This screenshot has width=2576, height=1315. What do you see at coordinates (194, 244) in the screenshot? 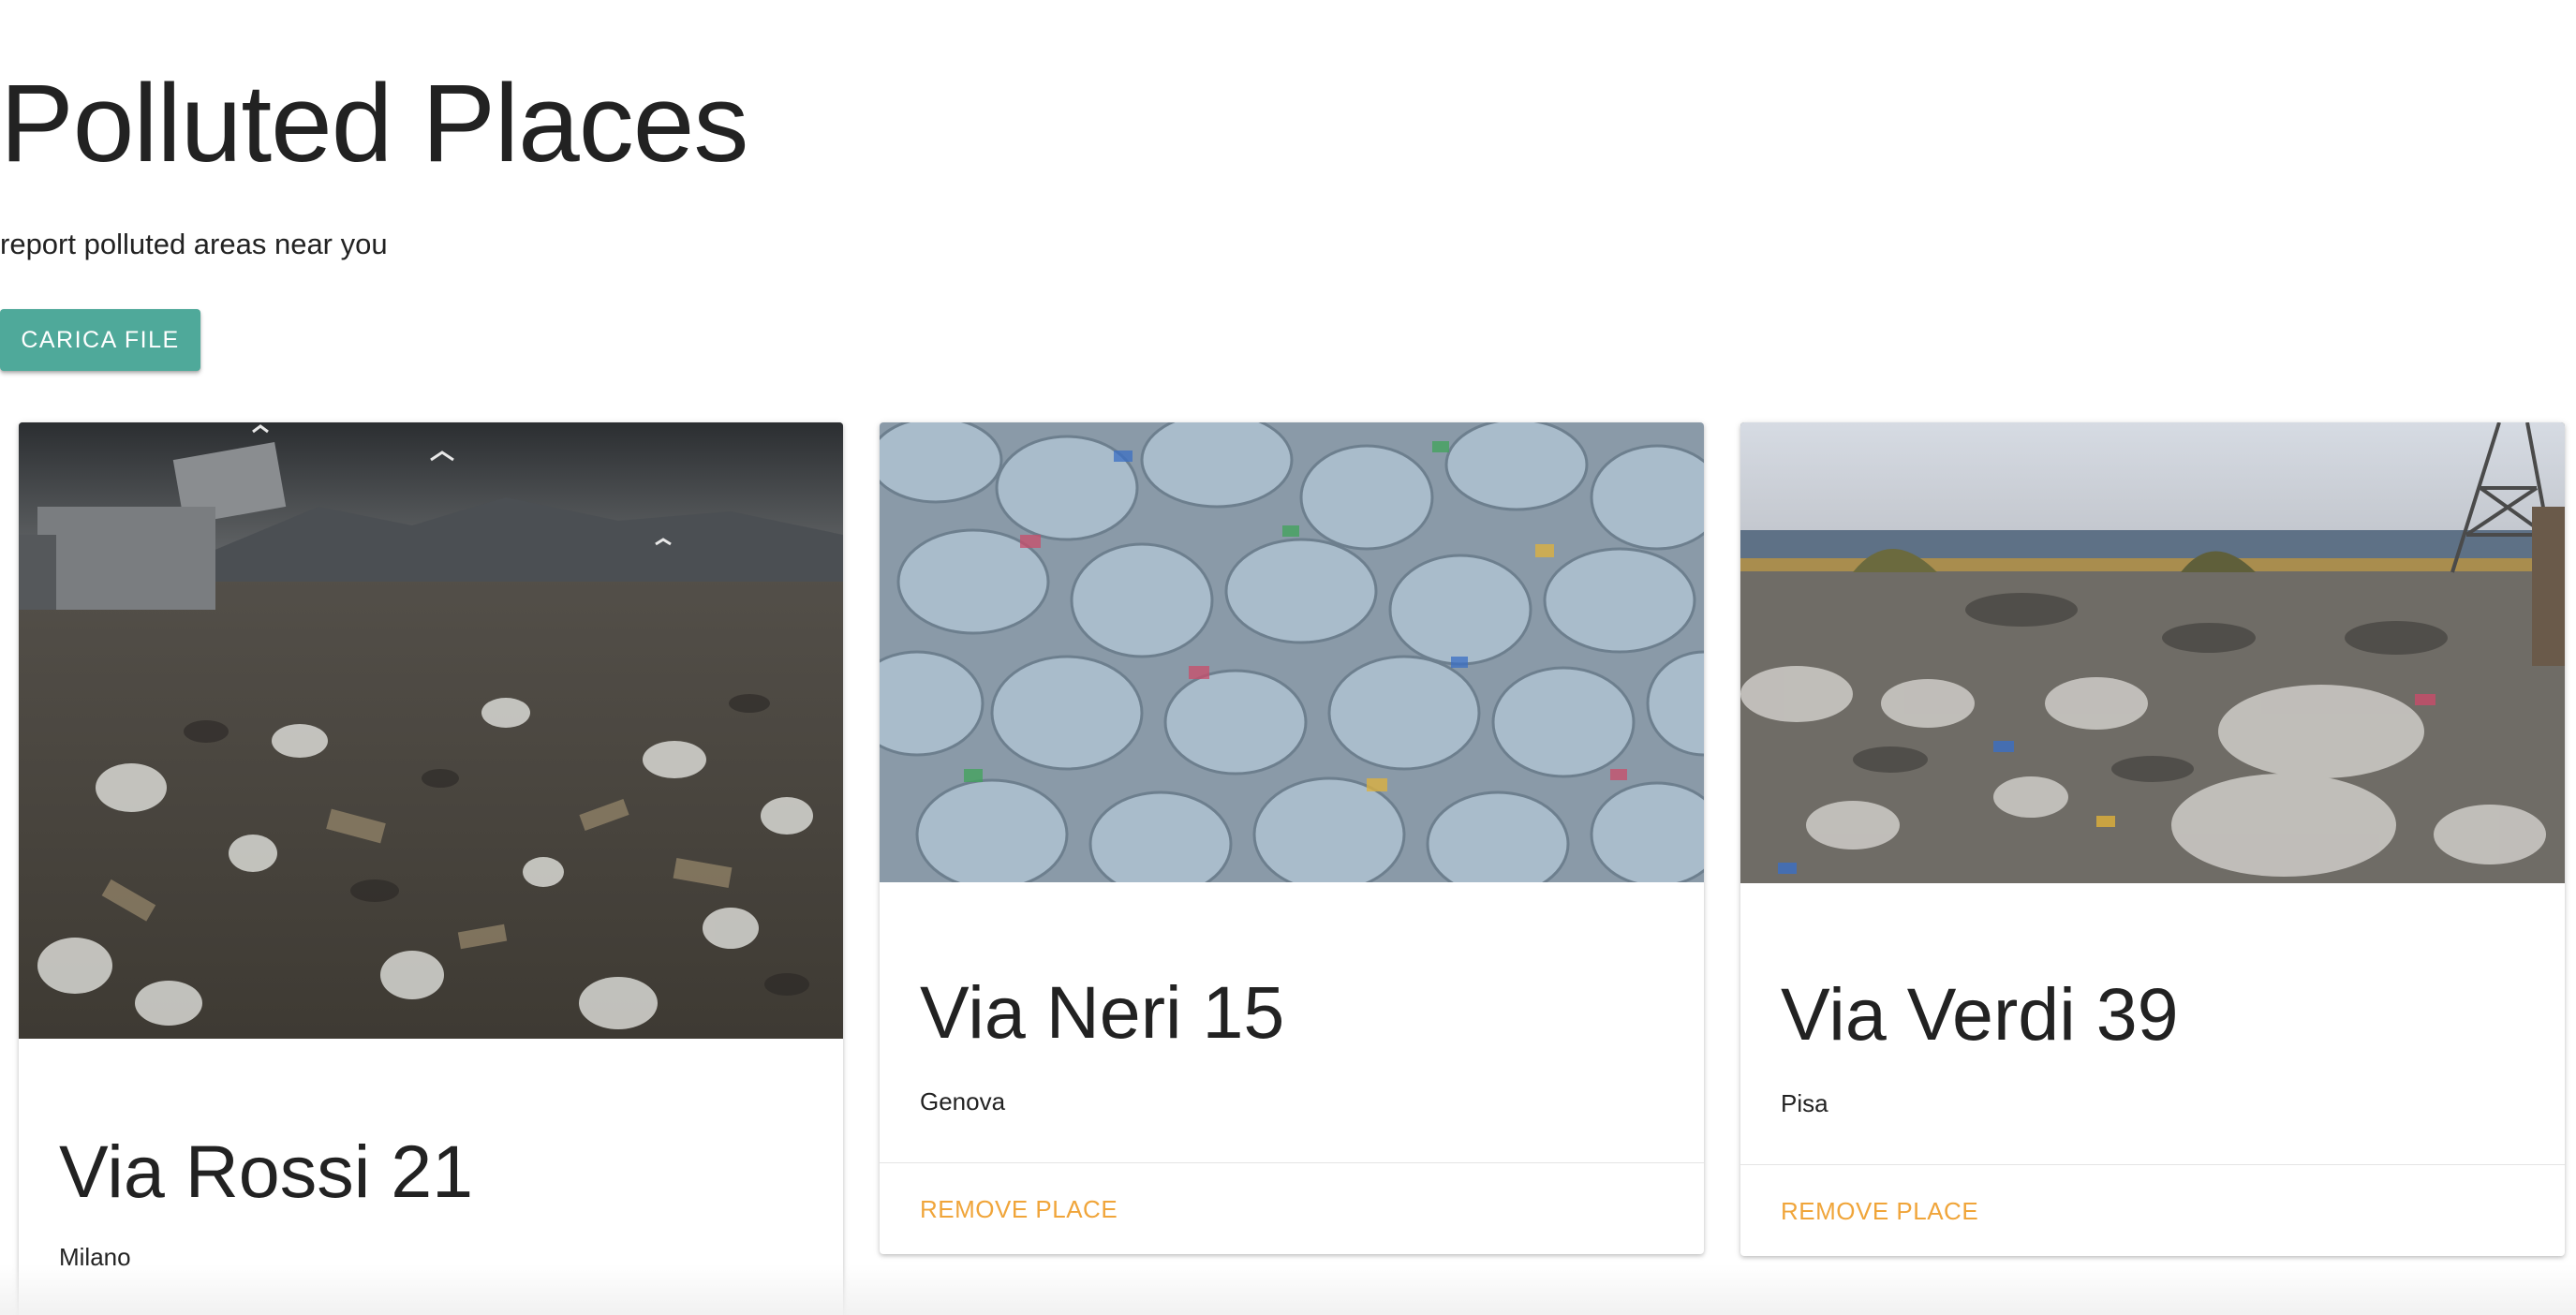
I see `page-subtitle: report polluted areas near you` at bounding box center [194, 244].